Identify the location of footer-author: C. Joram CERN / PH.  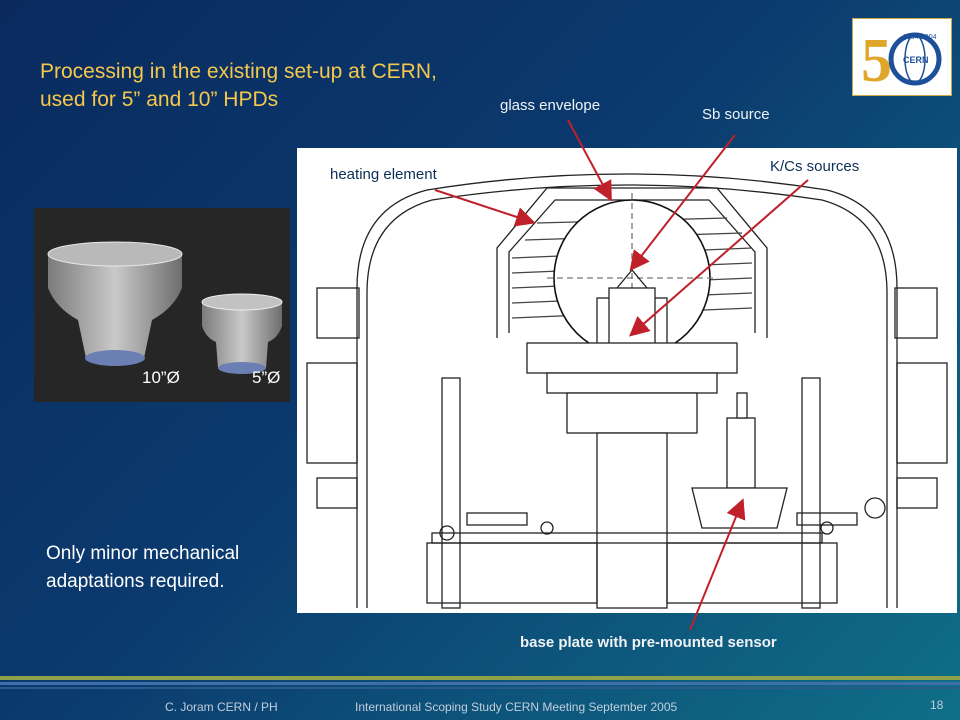
(221, 707).